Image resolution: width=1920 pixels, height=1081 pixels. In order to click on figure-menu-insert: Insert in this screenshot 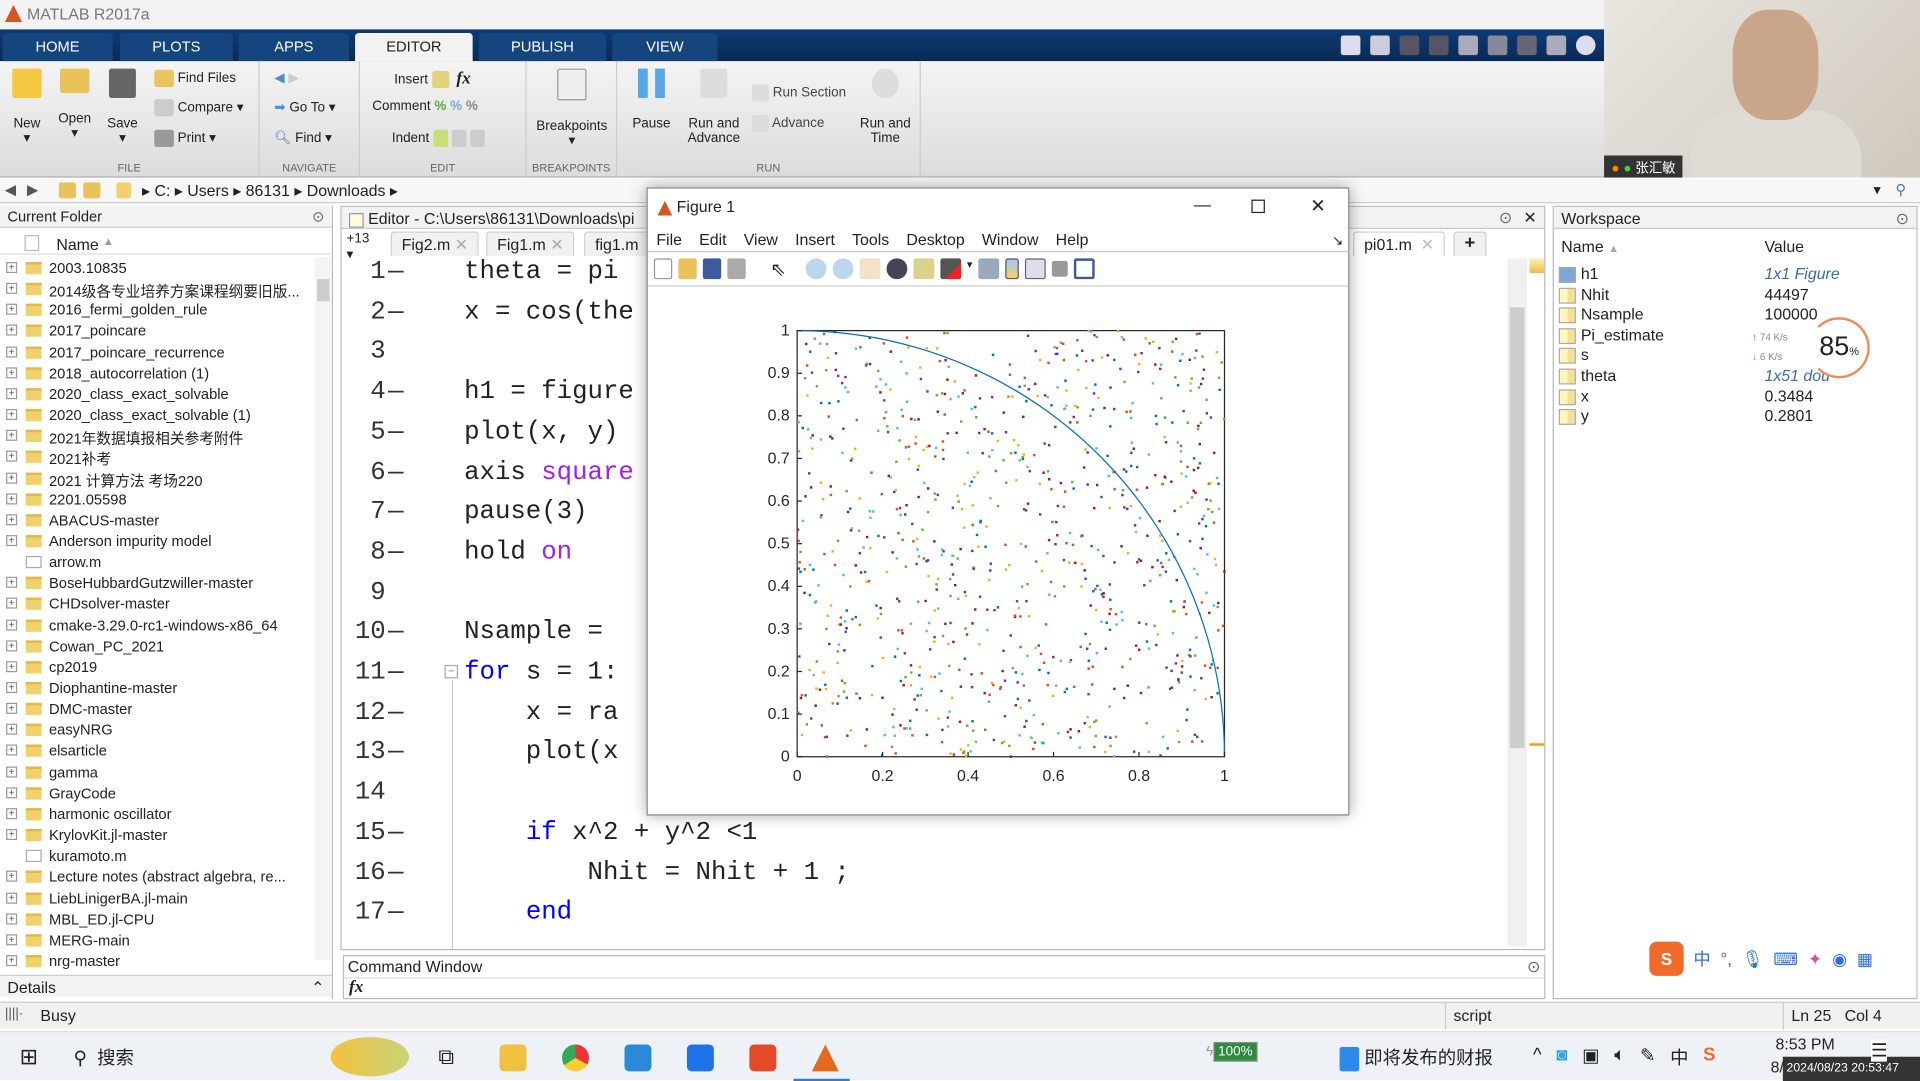, I will do `click(815, 239)`.